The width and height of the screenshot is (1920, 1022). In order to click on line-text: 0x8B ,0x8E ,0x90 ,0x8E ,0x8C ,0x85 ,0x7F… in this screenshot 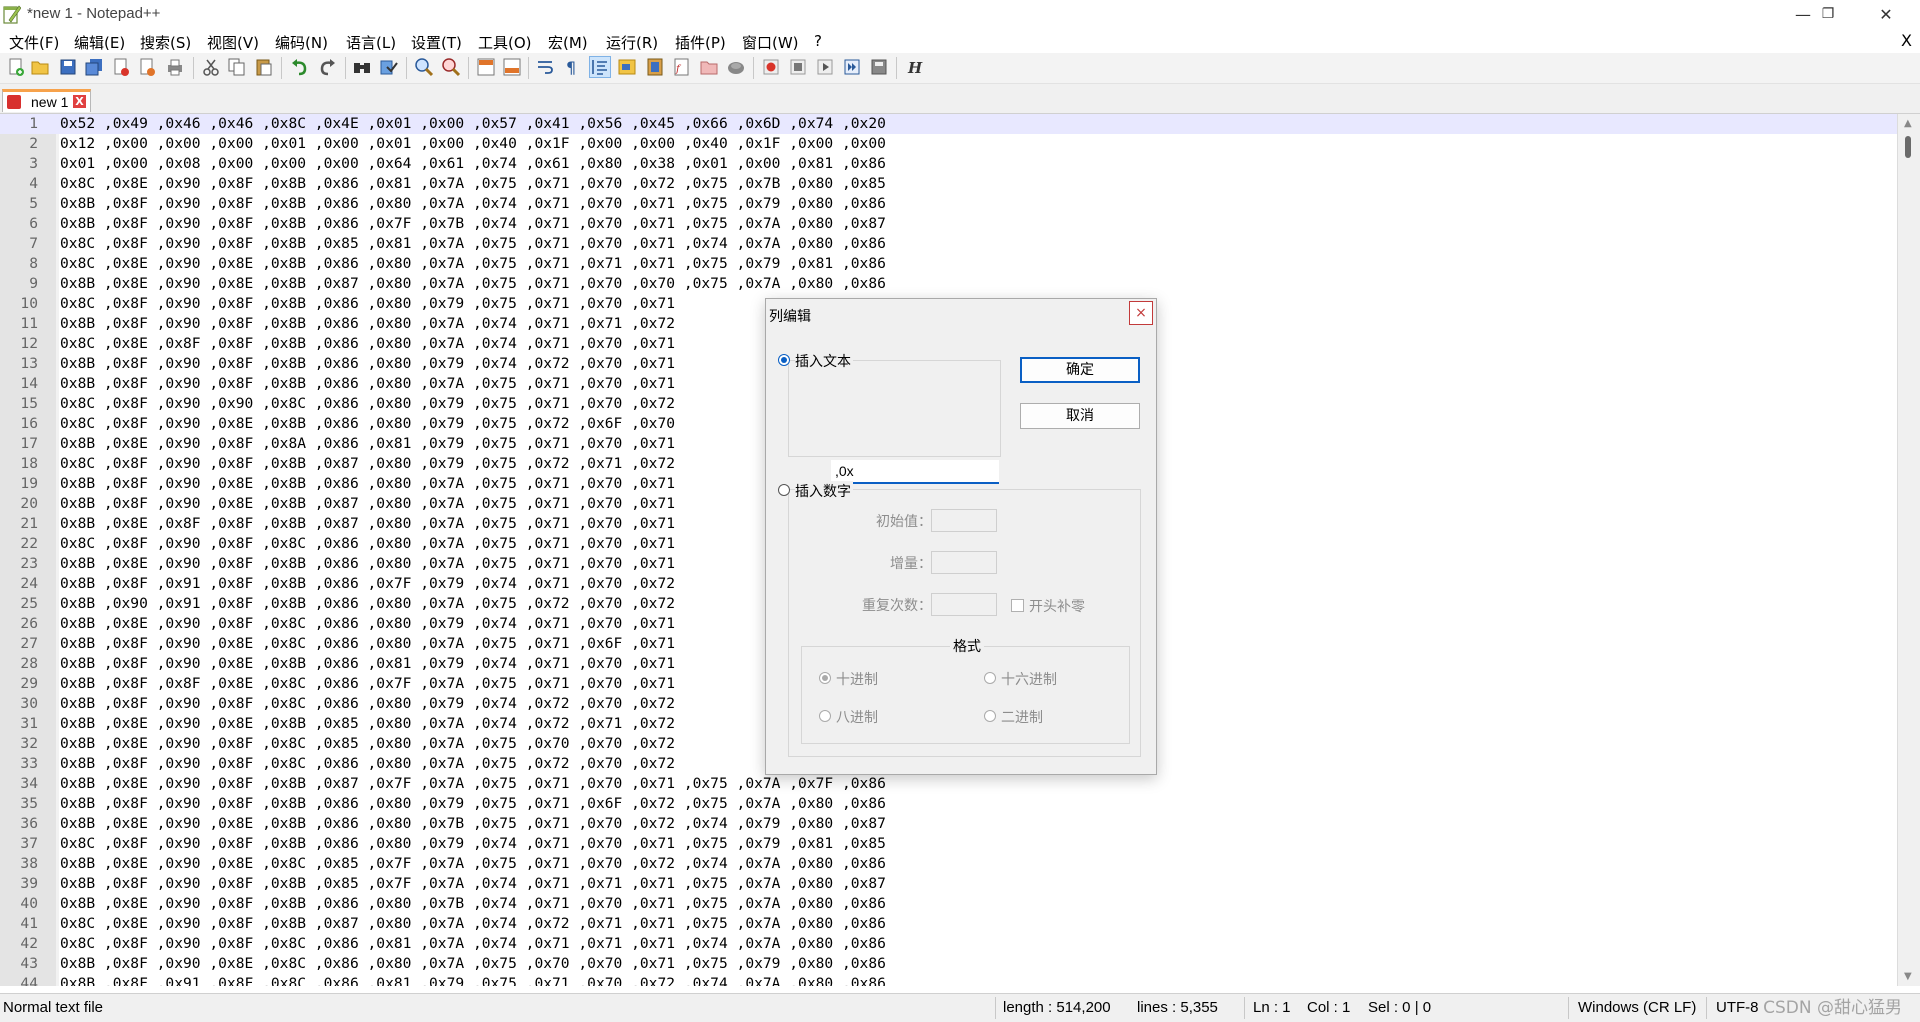, I will do `click(473, 864)`.